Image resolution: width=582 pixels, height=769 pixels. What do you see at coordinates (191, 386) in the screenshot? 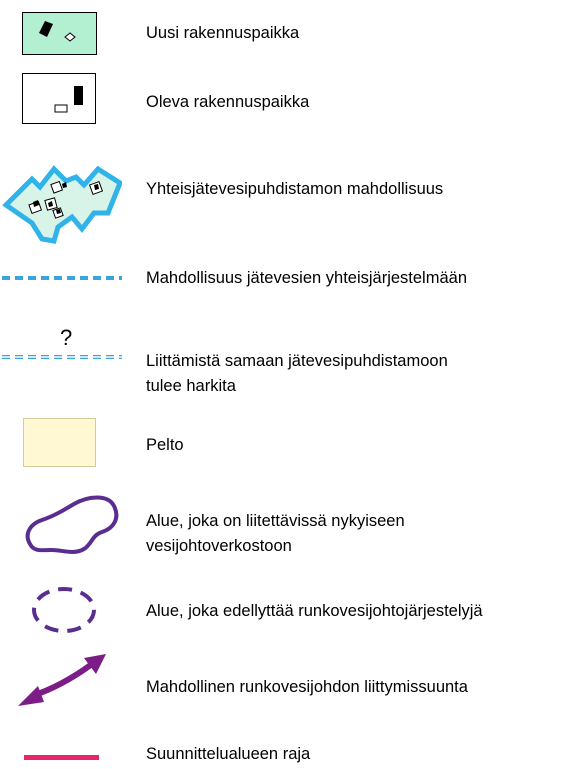
I see `legend-label-connection-considered-line2: tulee harkita` at bounding box center [191, 386].